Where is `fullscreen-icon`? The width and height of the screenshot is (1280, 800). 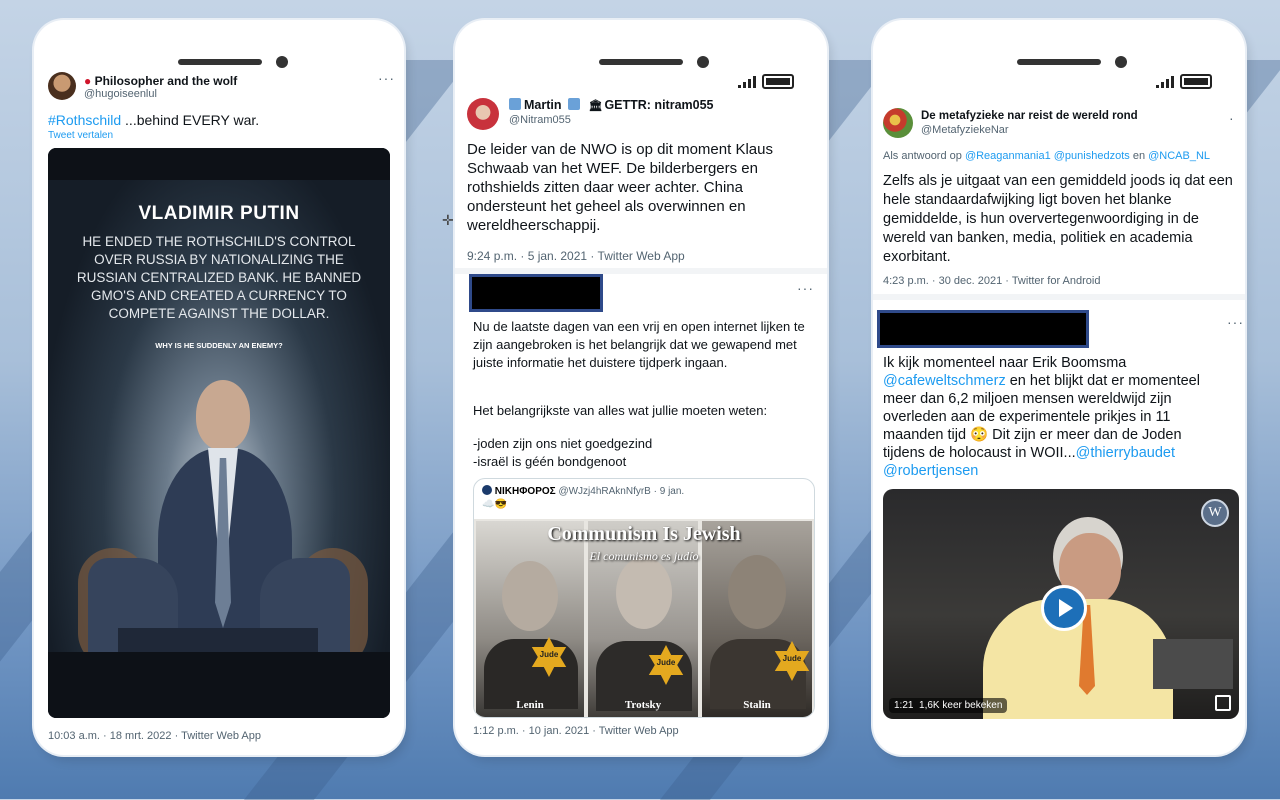
fullscreen-icon is located at coordinates (1223, 703).